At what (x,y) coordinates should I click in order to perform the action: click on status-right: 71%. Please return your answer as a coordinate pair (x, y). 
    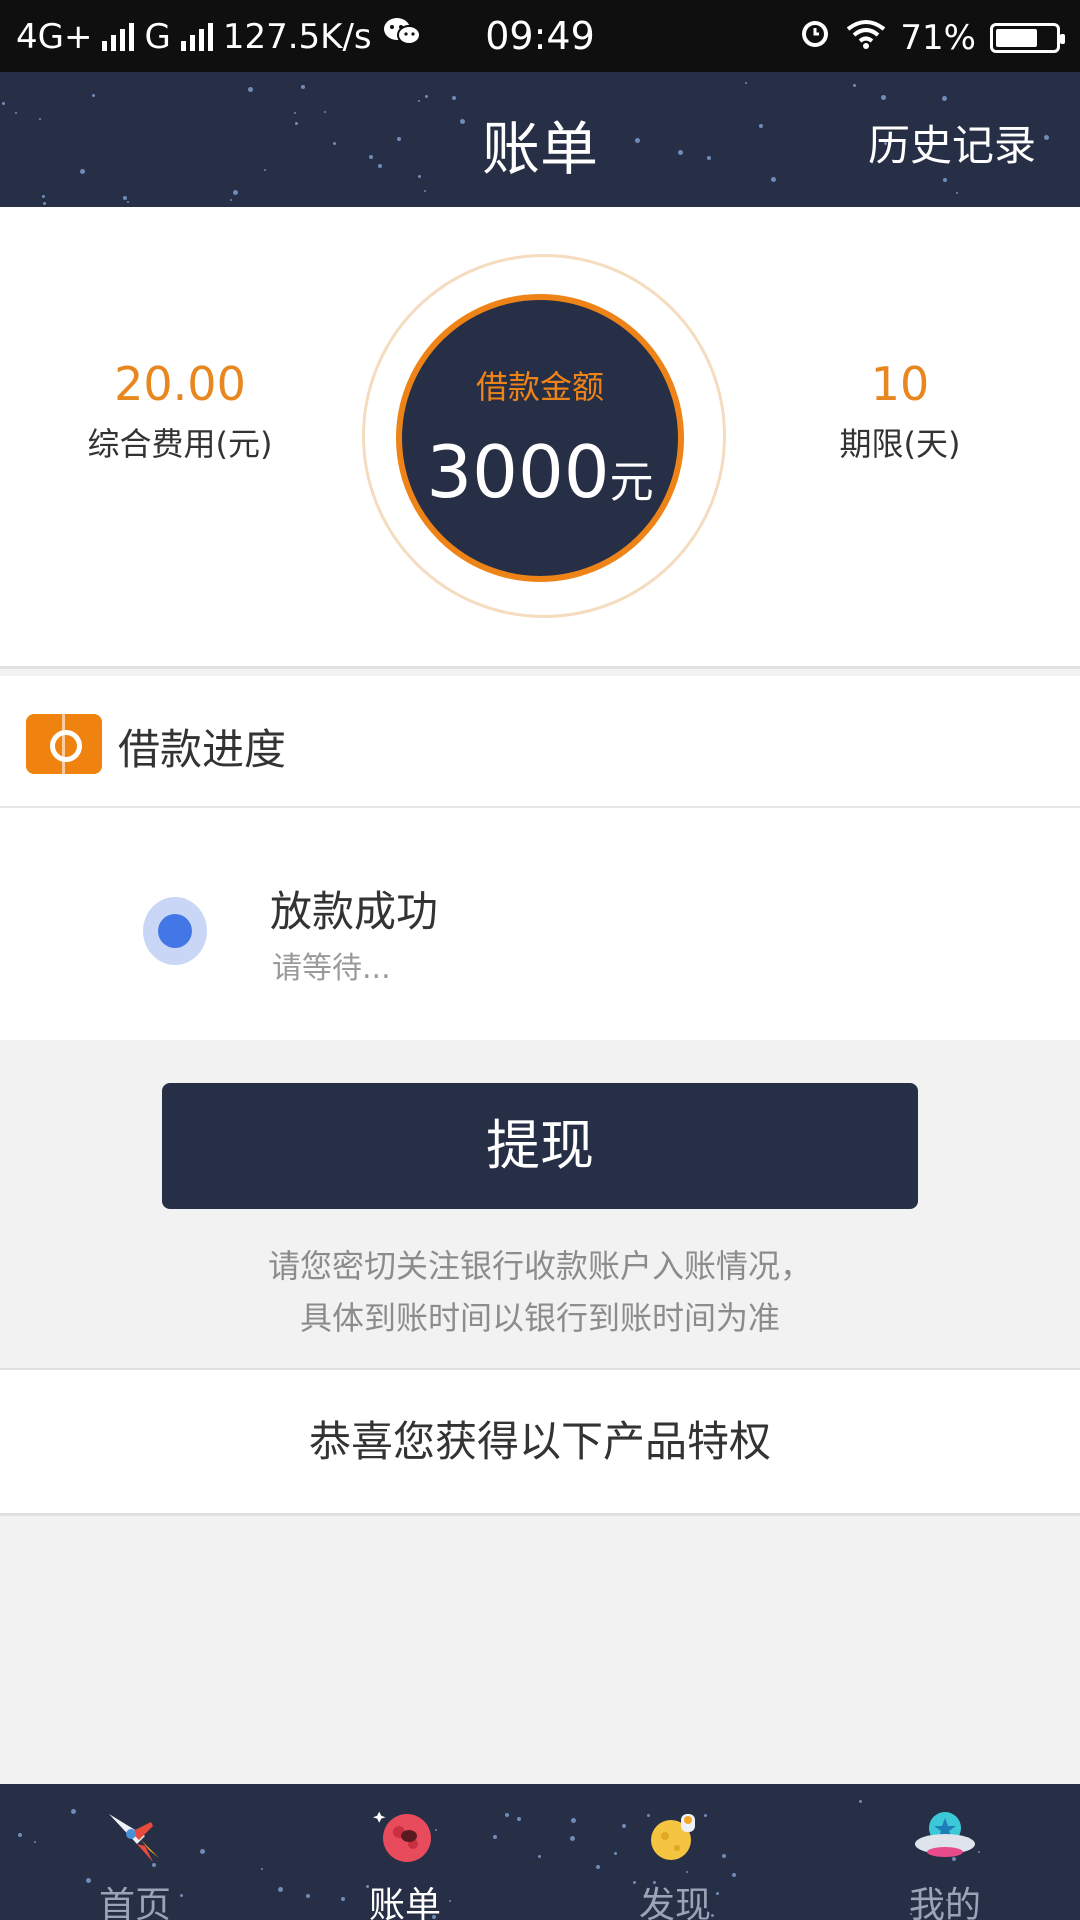
    Looking at the image, I should click on (931, 37).